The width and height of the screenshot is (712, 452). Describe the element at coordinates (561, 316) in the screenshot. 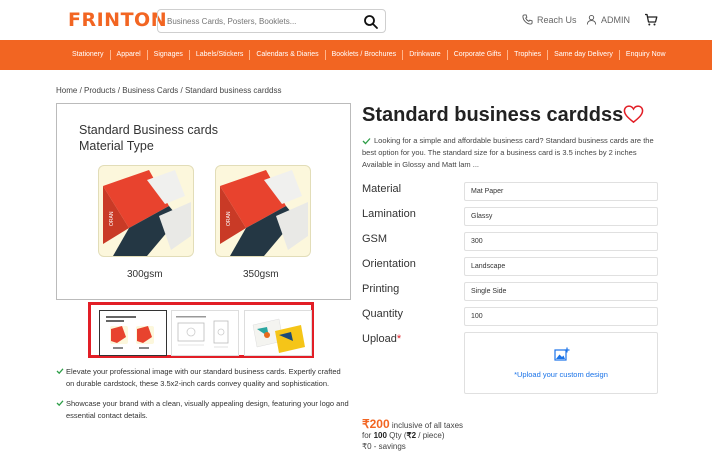

I see `quantity-select: 100` at that location.